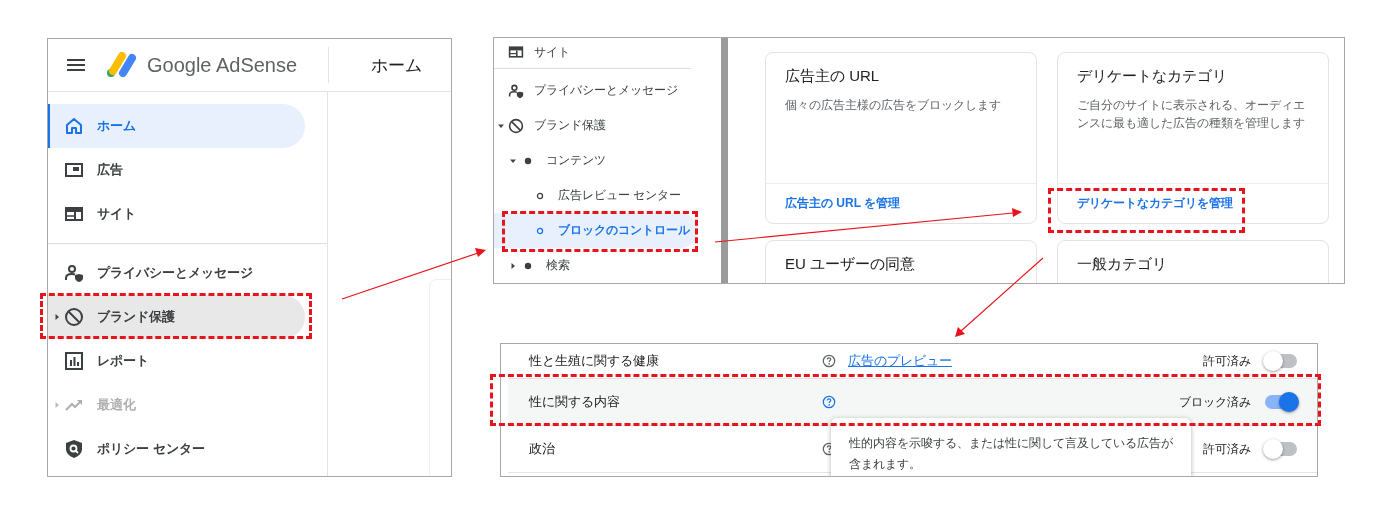 This screenshot has width=1384, height=515. Describe the element at coordinates (1155, 203) in the screenshot. I see `manage-link: デリケートなカテゴリを管理` at that location.